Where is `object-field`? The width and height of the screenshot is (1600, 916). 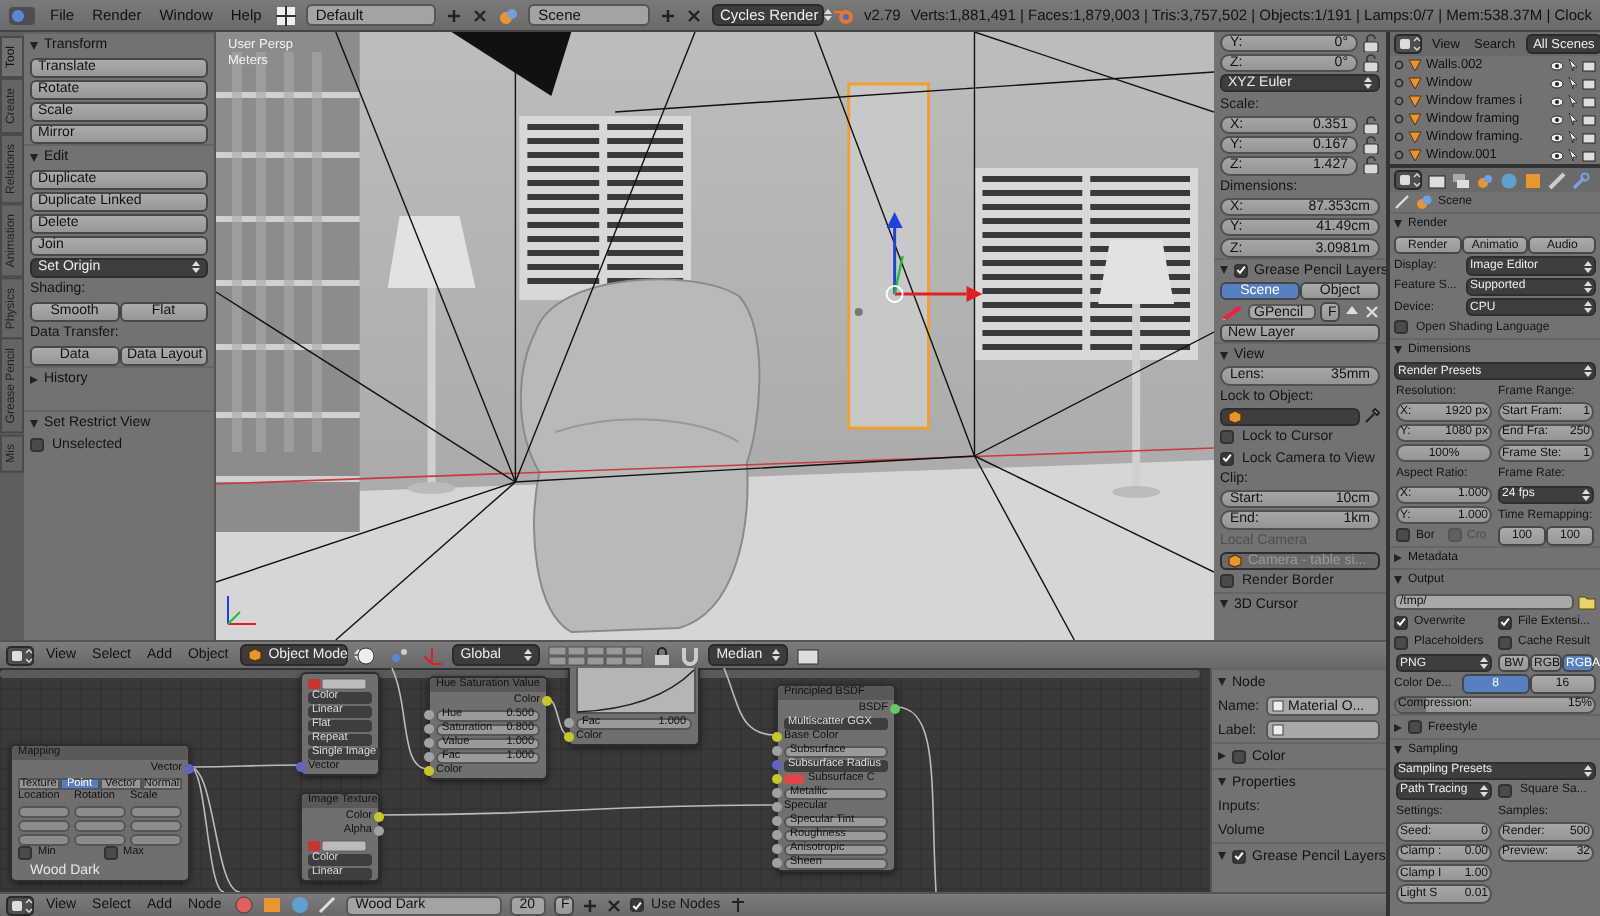 object-field is located at coordinates (1290, 417).